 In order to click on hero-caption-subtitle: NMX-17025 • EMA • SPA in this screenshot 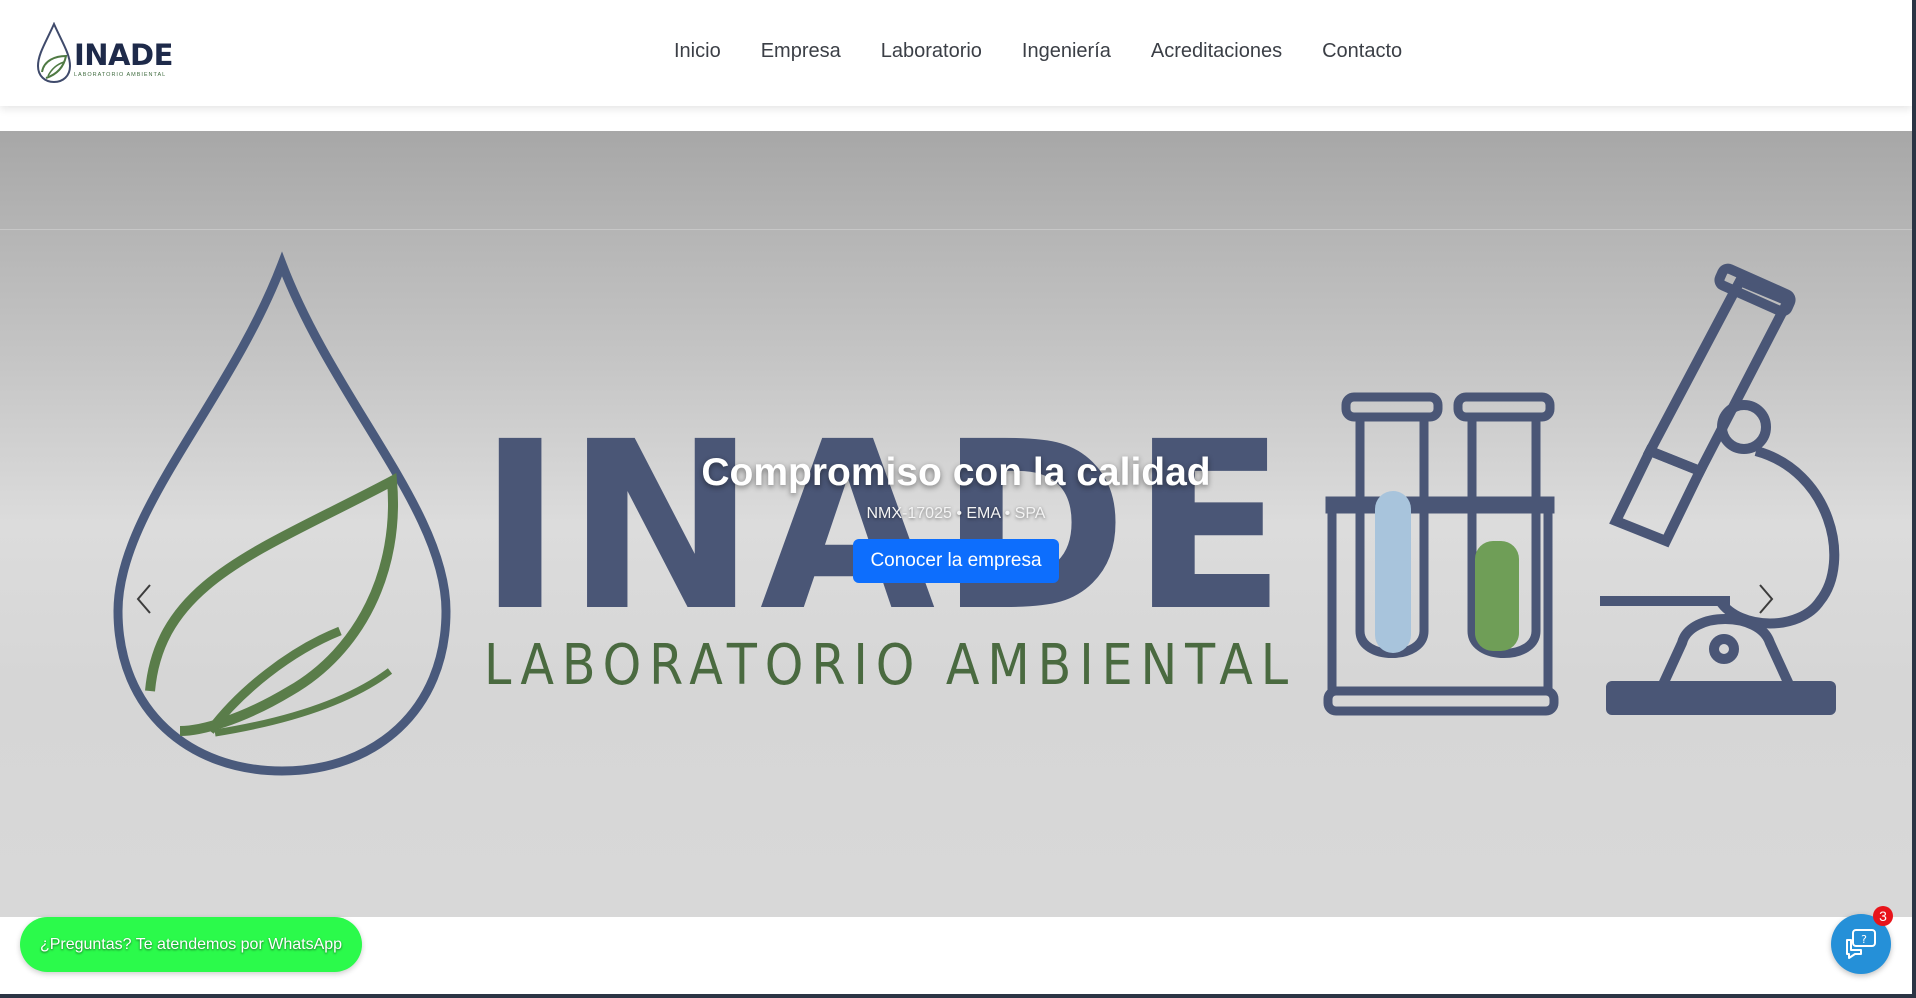, I will do `click(956, 513)`.